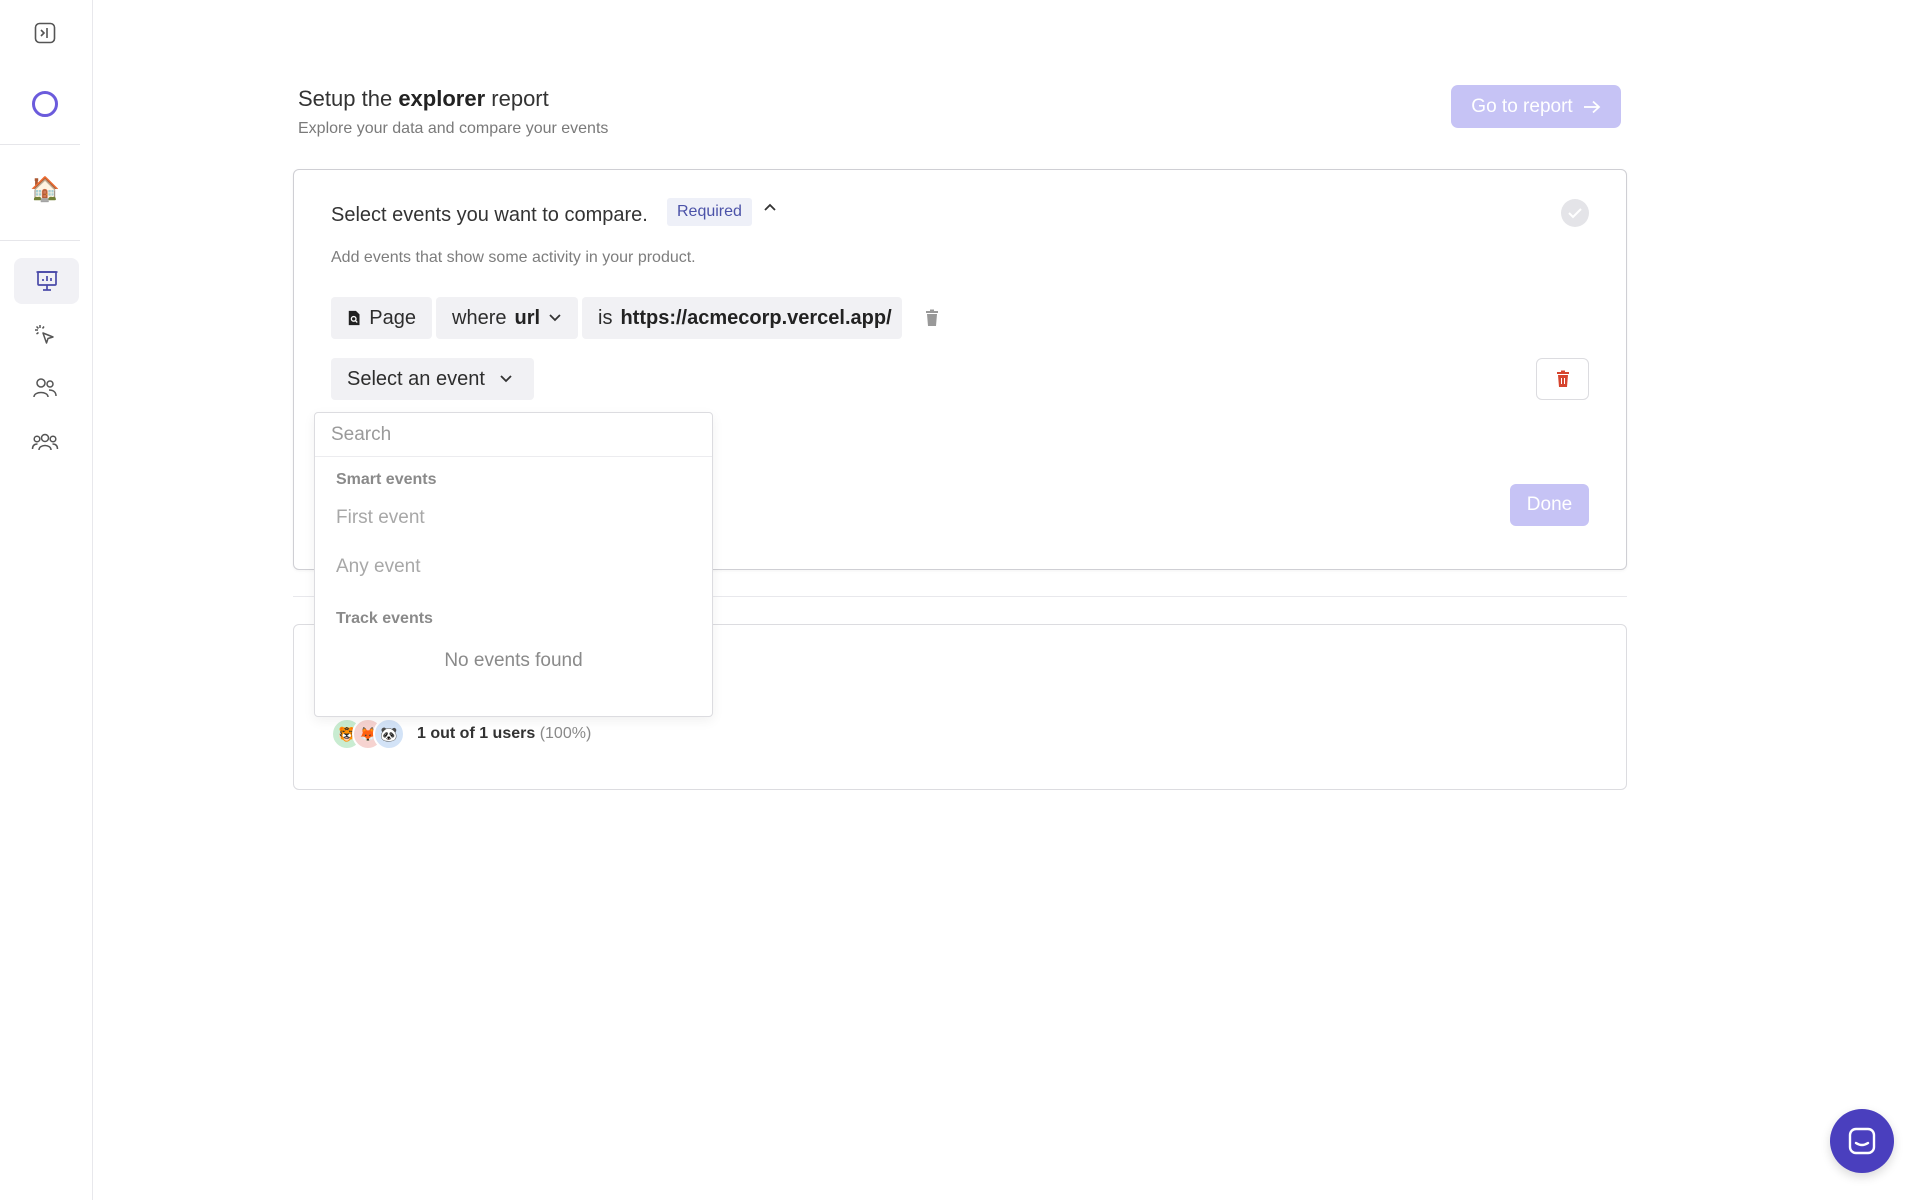  Describe the element at coordinates (513, 435) in the screenshot. I see `event-search-input` at that location.